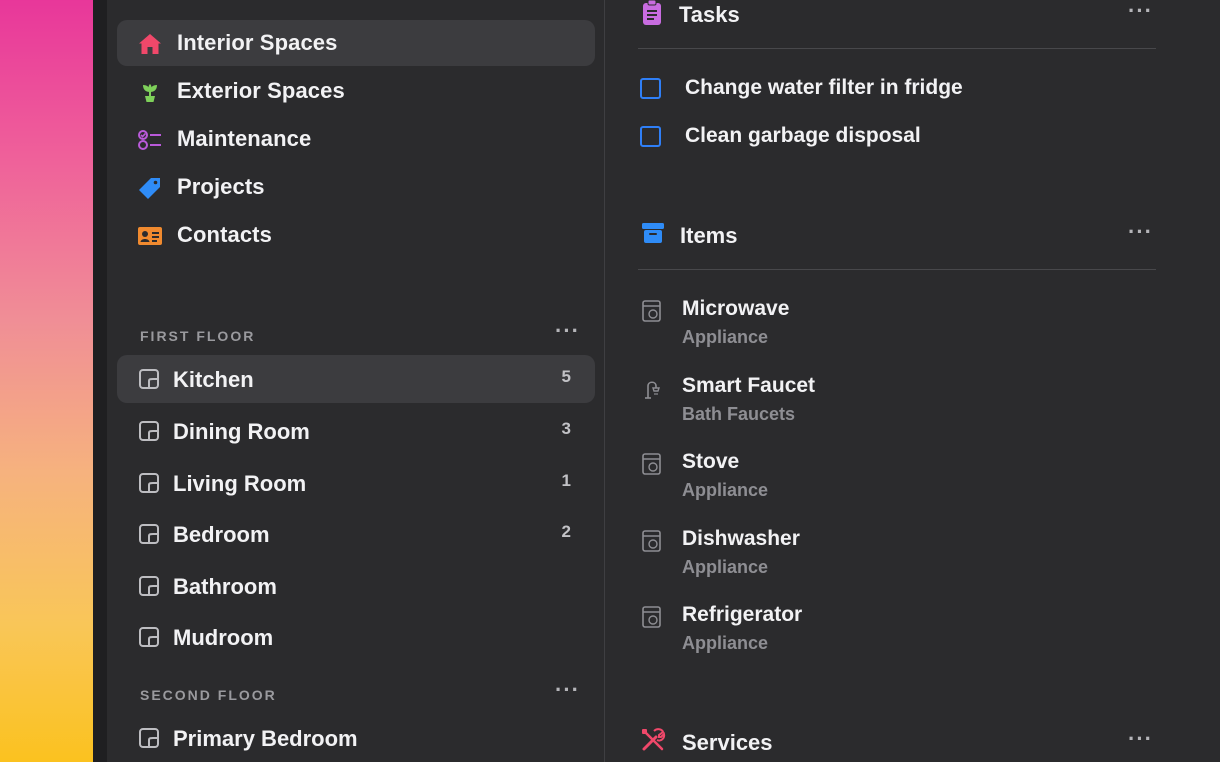 This screenshot has width=1220, height=762. I want to click on house-icon, so click(150, 44).